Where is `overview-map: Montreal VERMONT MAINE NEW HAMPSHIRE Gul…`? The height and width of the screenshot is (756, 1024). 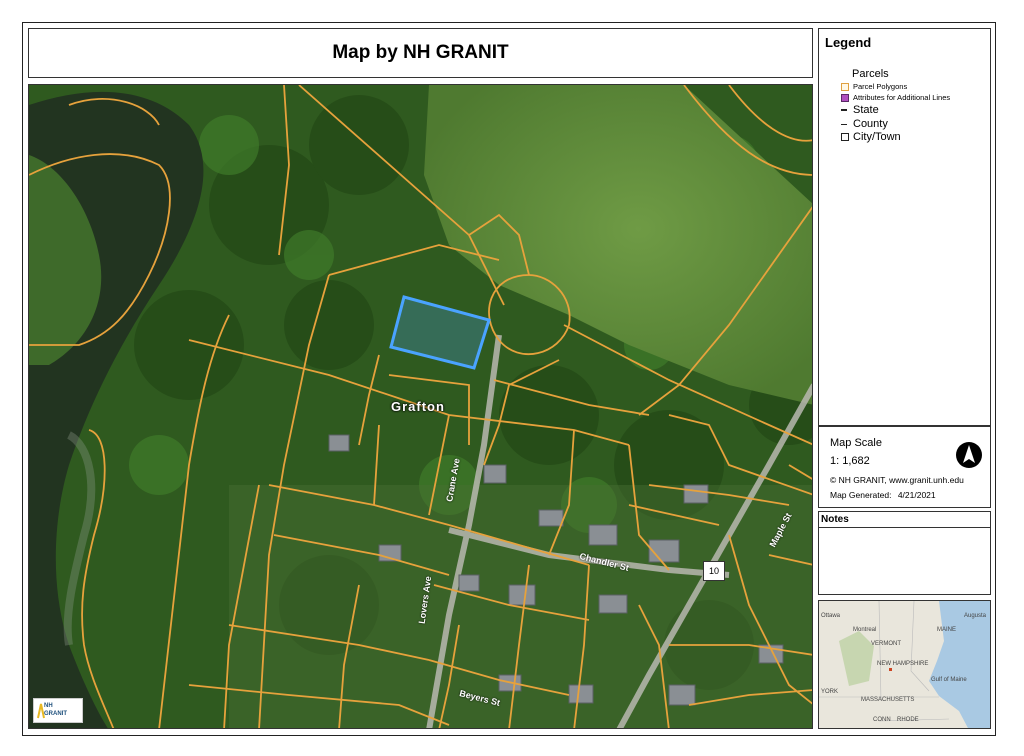
overview-map: Montreal VERMONT MAINE NEW HAMPSHIRE Gul… is located at coordinates (904, 664).